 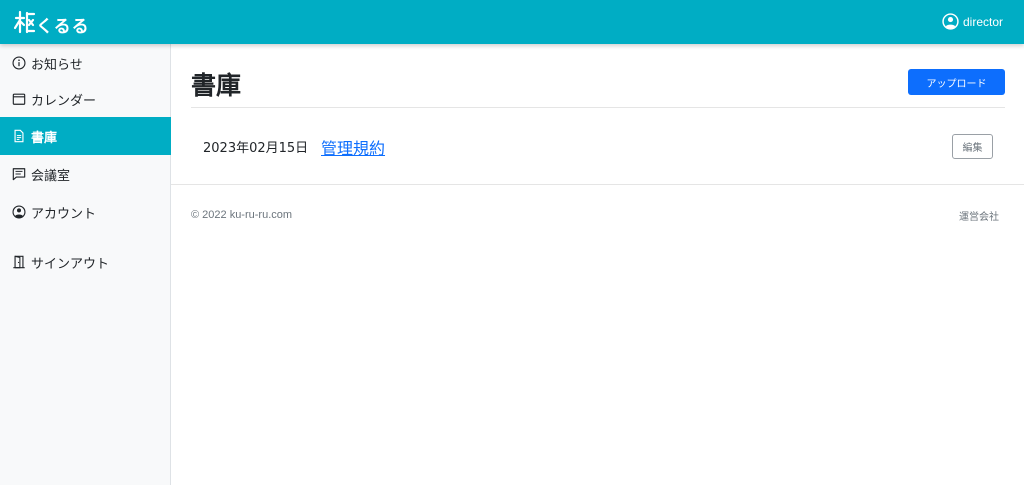 I want to click on upload-button: アップロード, so click(x=956, y=82).